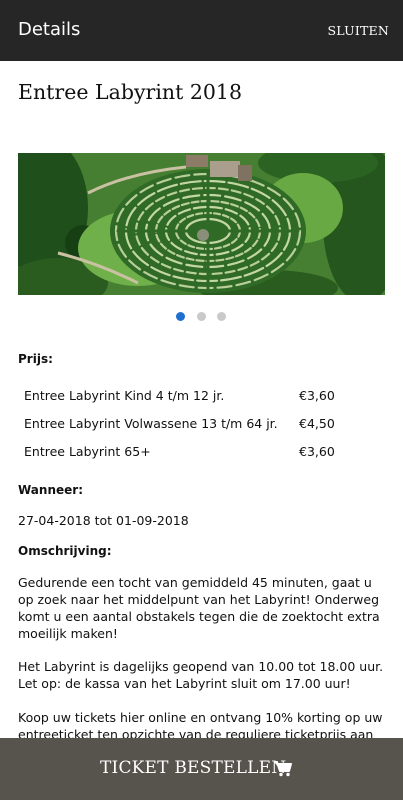 The width and height of the screenshot is (403, 800). What do you see at coordinates (35, 359) in the screenshot?
I see `price-heading: Prijs:` at bounding box center [35, 359].